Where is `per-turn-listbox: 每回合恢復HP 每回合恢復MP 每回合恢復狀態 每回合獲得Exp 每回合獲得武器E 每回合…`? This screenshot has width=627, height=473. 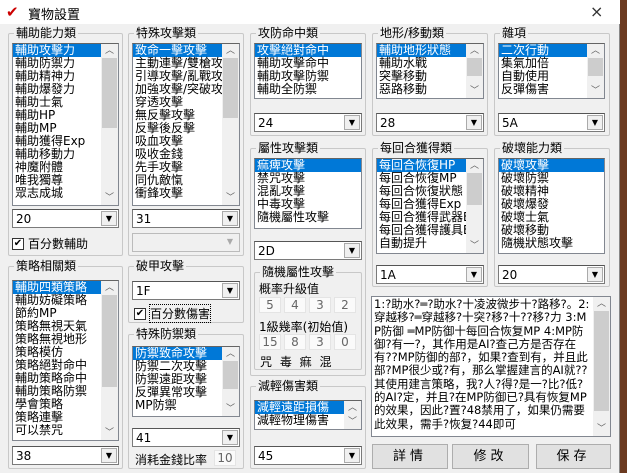
per-turn-listbox: 每回合恢復HP 每回合恢復MP 每回合恢復狀態 每回合獲得Exp 每回合獲得武器E 每回合… is located at coordinates (430, 206).